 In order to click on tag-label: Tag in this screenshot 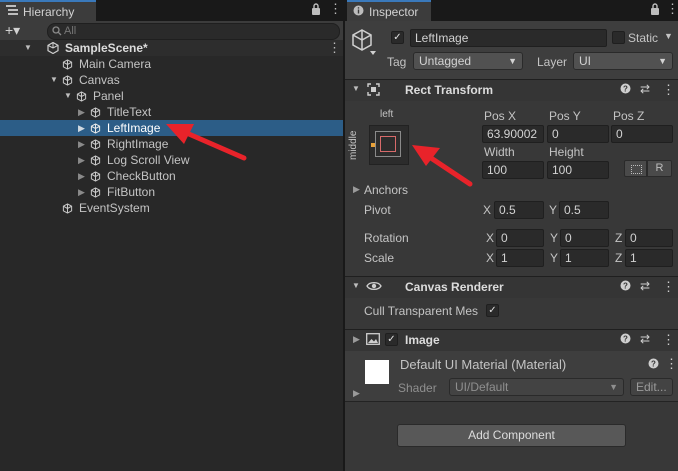, I will do `click(397, 62)`.